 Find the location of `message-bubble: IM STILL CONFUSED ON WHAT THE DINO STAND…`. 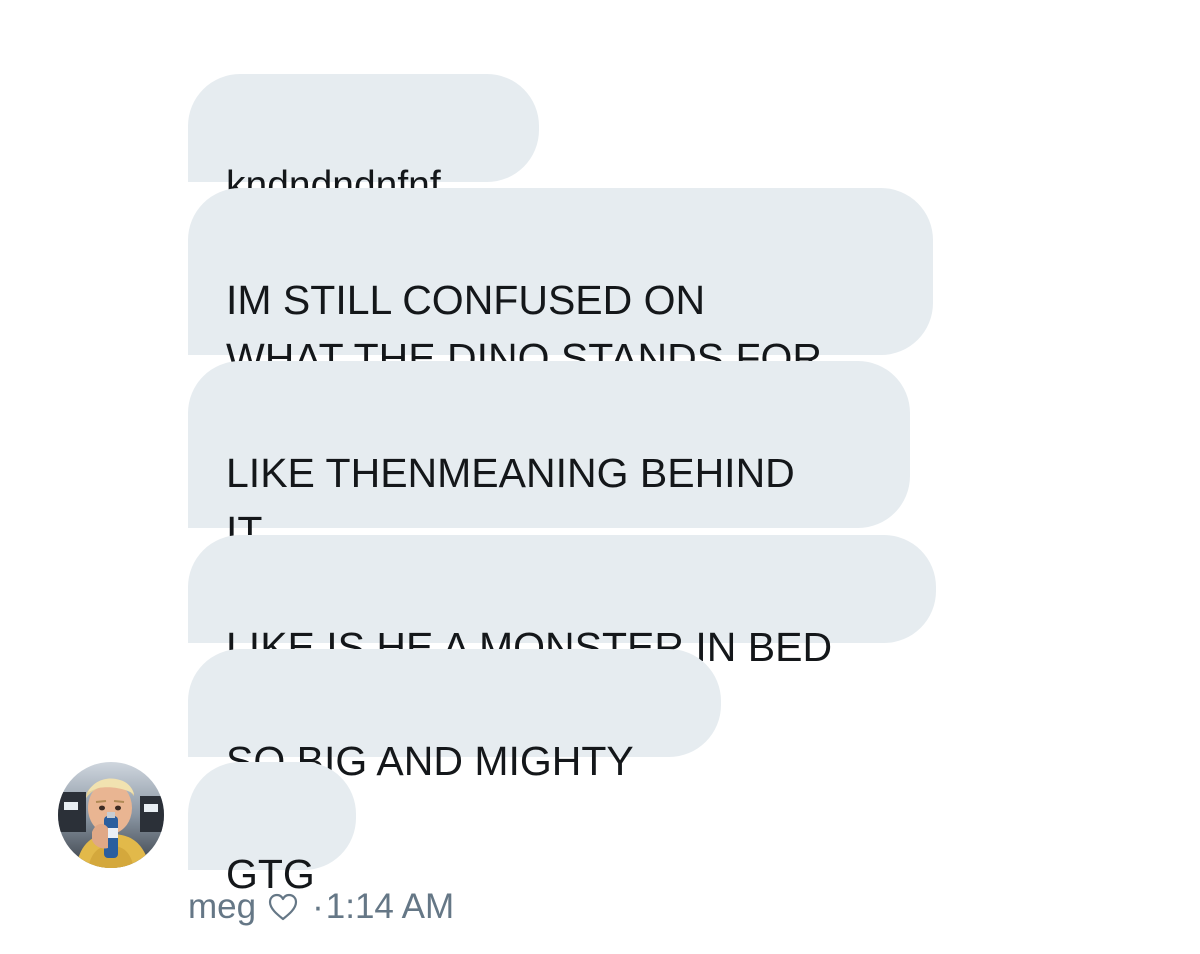

message-bubble: IM STILL CONFUSED ON WHAT THE DINO STAND… is located at coordinates (560, 284).